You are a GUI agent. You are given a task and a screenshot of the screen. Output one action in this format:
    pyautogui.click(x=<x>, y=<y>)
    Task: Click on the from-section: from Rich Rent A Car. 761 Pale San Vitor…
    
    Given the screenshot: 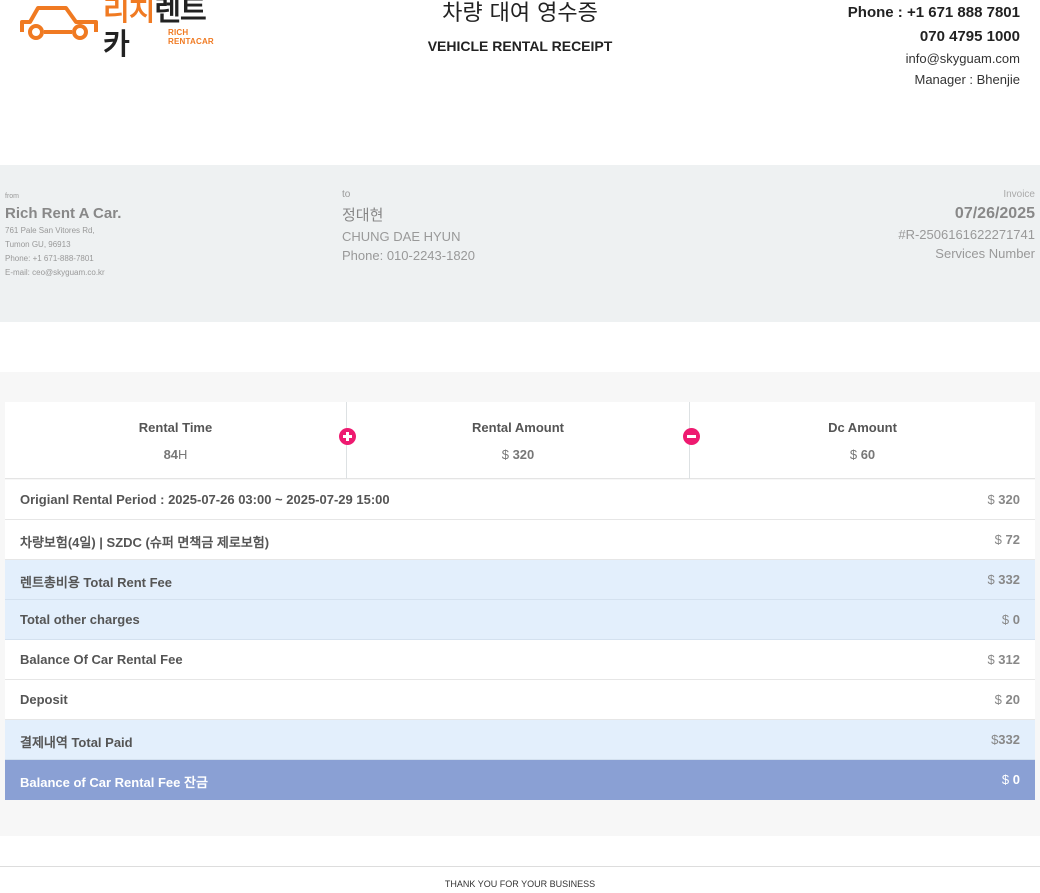 What is the action you would take?
    pyautogui.click(x=63, y=236)
    